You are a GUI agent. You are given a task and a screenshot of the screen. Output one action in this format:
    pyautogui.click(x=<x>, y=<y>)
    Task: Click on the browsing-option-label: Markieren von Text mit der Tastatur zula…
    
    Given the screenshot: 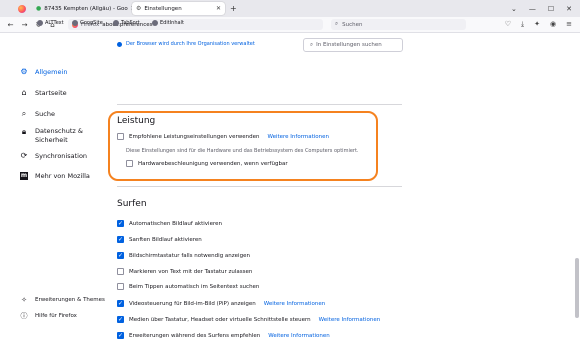 What is the action you would take?
    pyautogui.click(x=191, y=271)
    